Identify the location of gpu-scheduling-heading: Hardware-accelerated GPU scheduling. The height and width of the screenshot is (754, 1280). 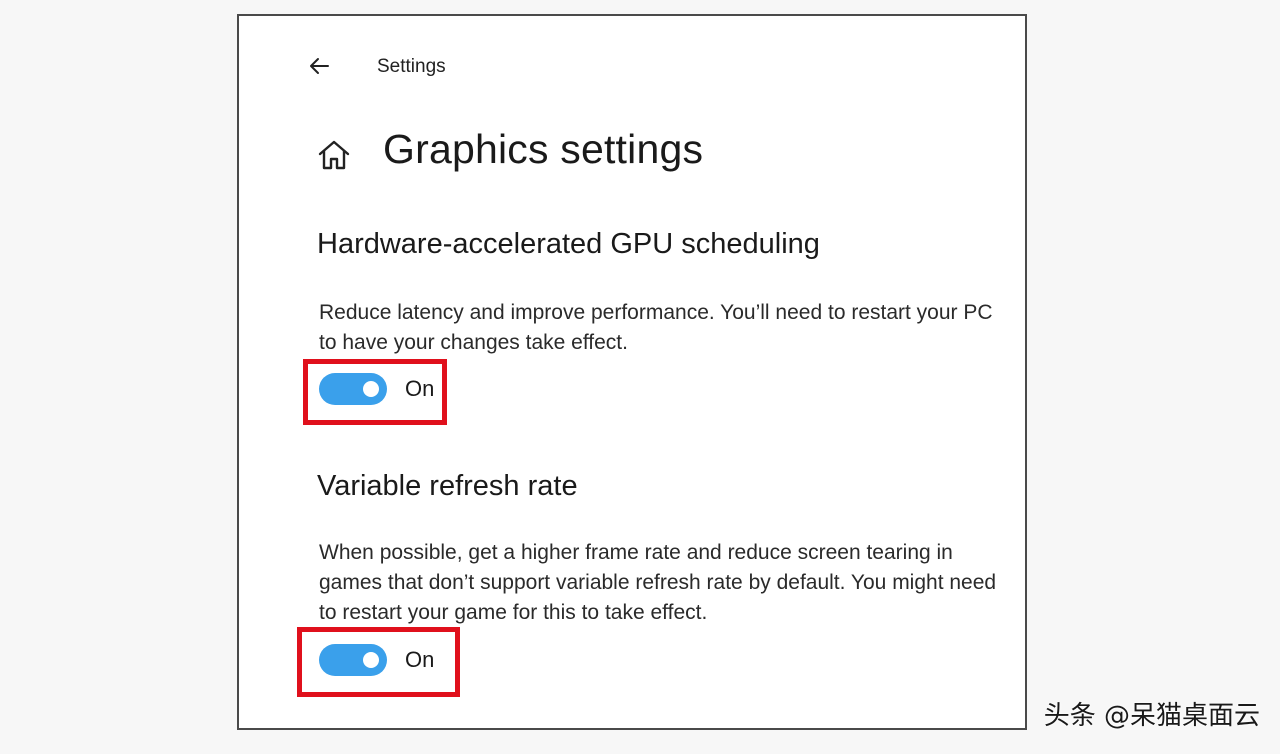
(568, 244).